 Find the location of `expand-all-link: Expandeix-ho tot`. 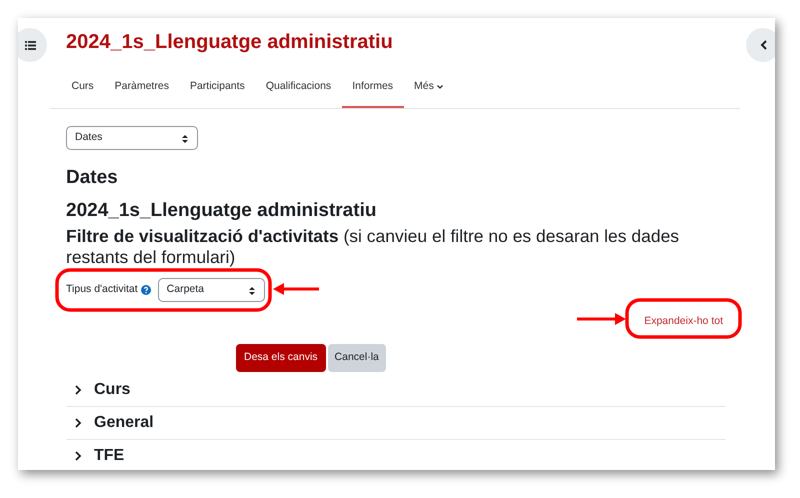

expand-all-link: Expandeix-ho tot is located at coordinates (683, 322).